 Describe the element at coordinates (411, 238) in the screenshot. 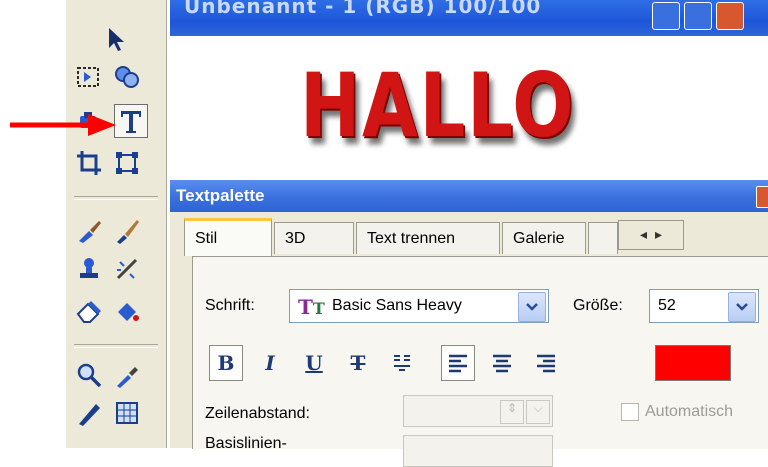

I see `tab-label: Text trennen` at that location.